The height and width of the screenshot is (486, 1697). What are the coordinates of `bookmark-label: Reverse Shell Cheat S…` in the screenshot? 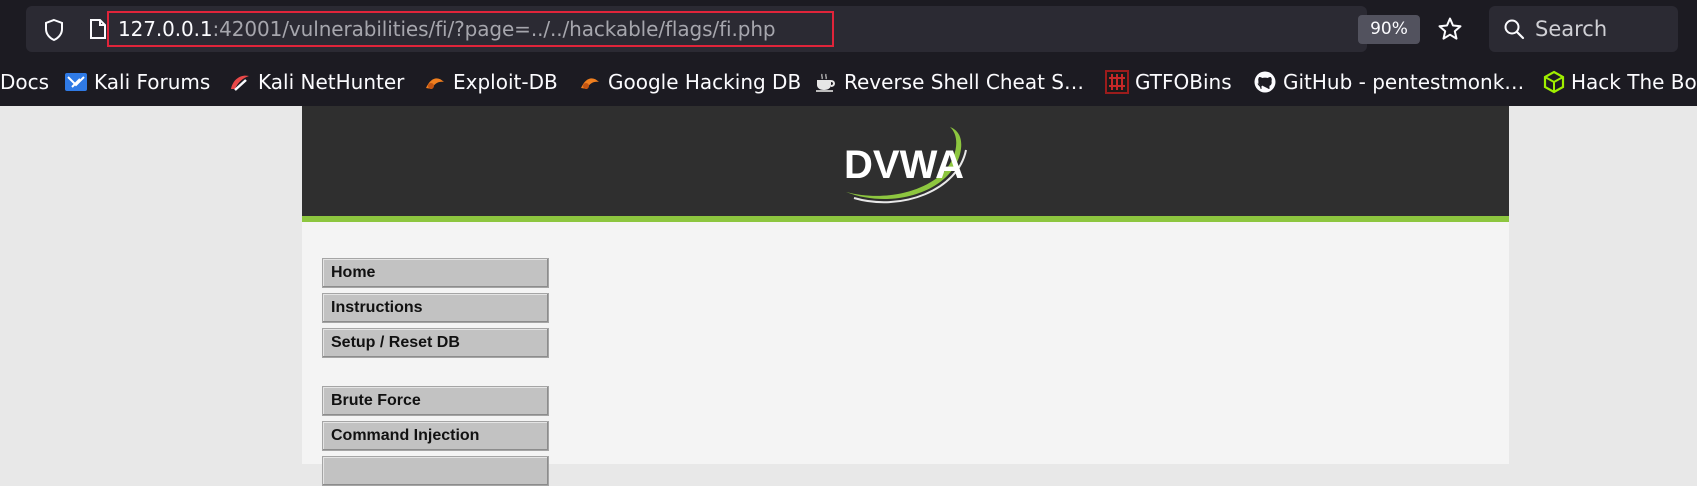 It's located at (964, 82).